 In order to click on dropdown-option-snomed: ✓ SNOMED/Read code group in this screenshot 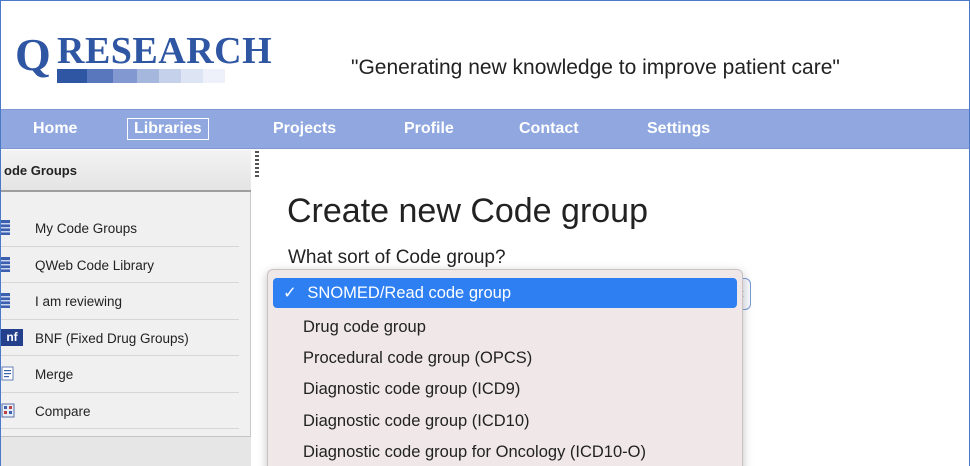, I will do `click(505, 293)`.